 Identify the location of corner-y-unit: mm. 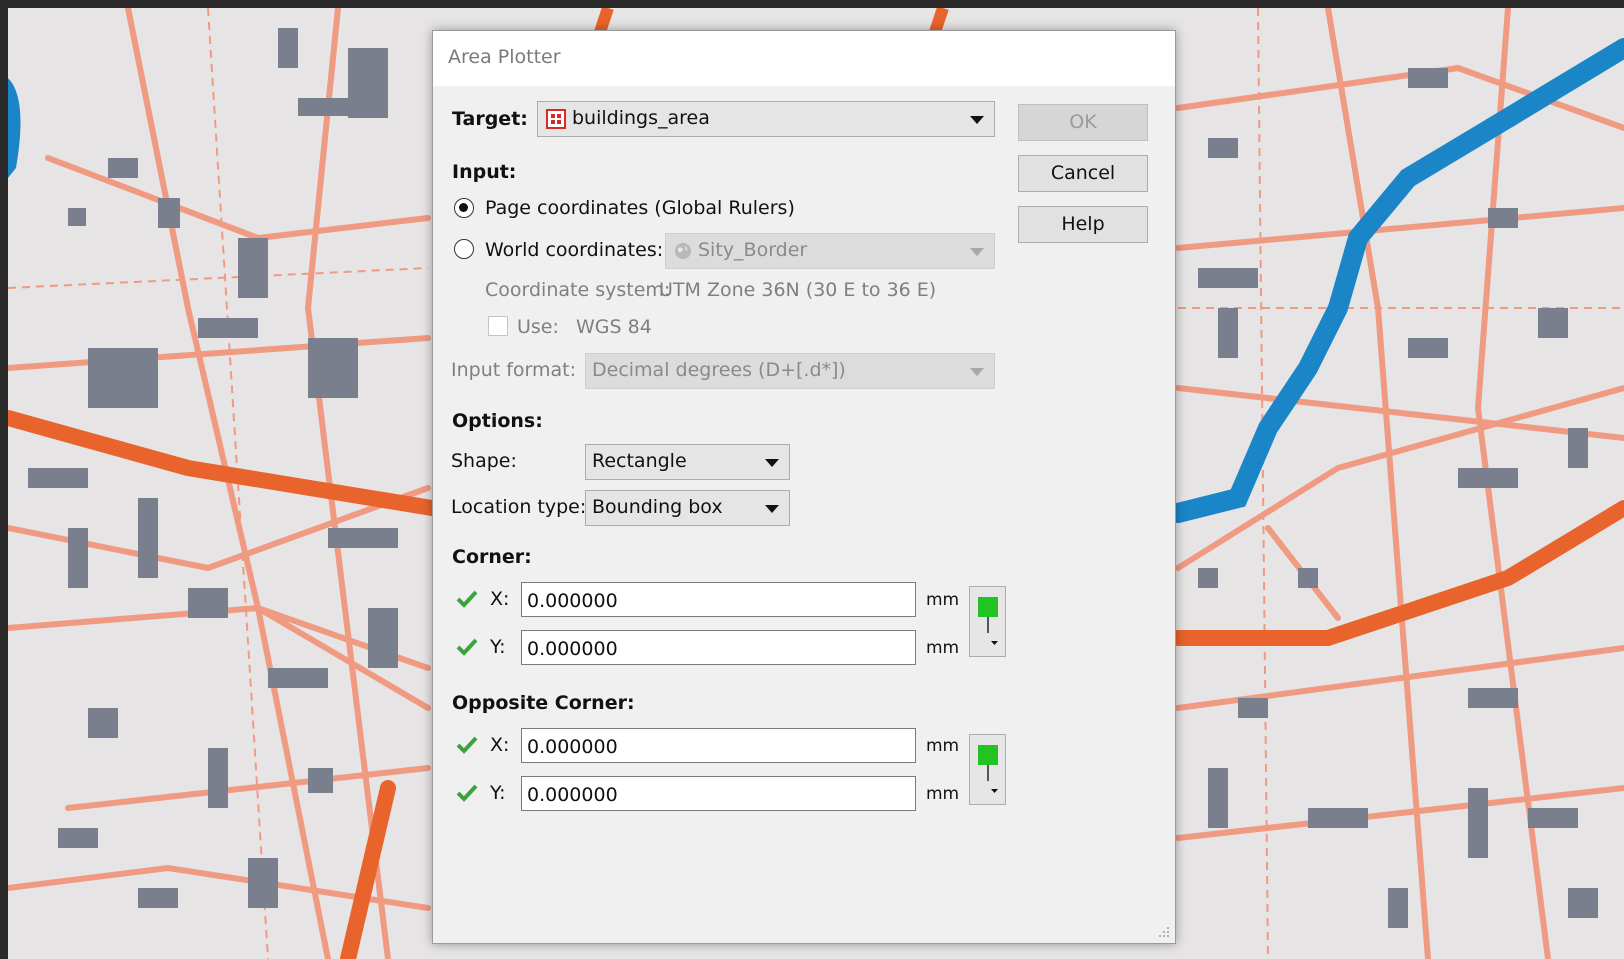
(943, 648).